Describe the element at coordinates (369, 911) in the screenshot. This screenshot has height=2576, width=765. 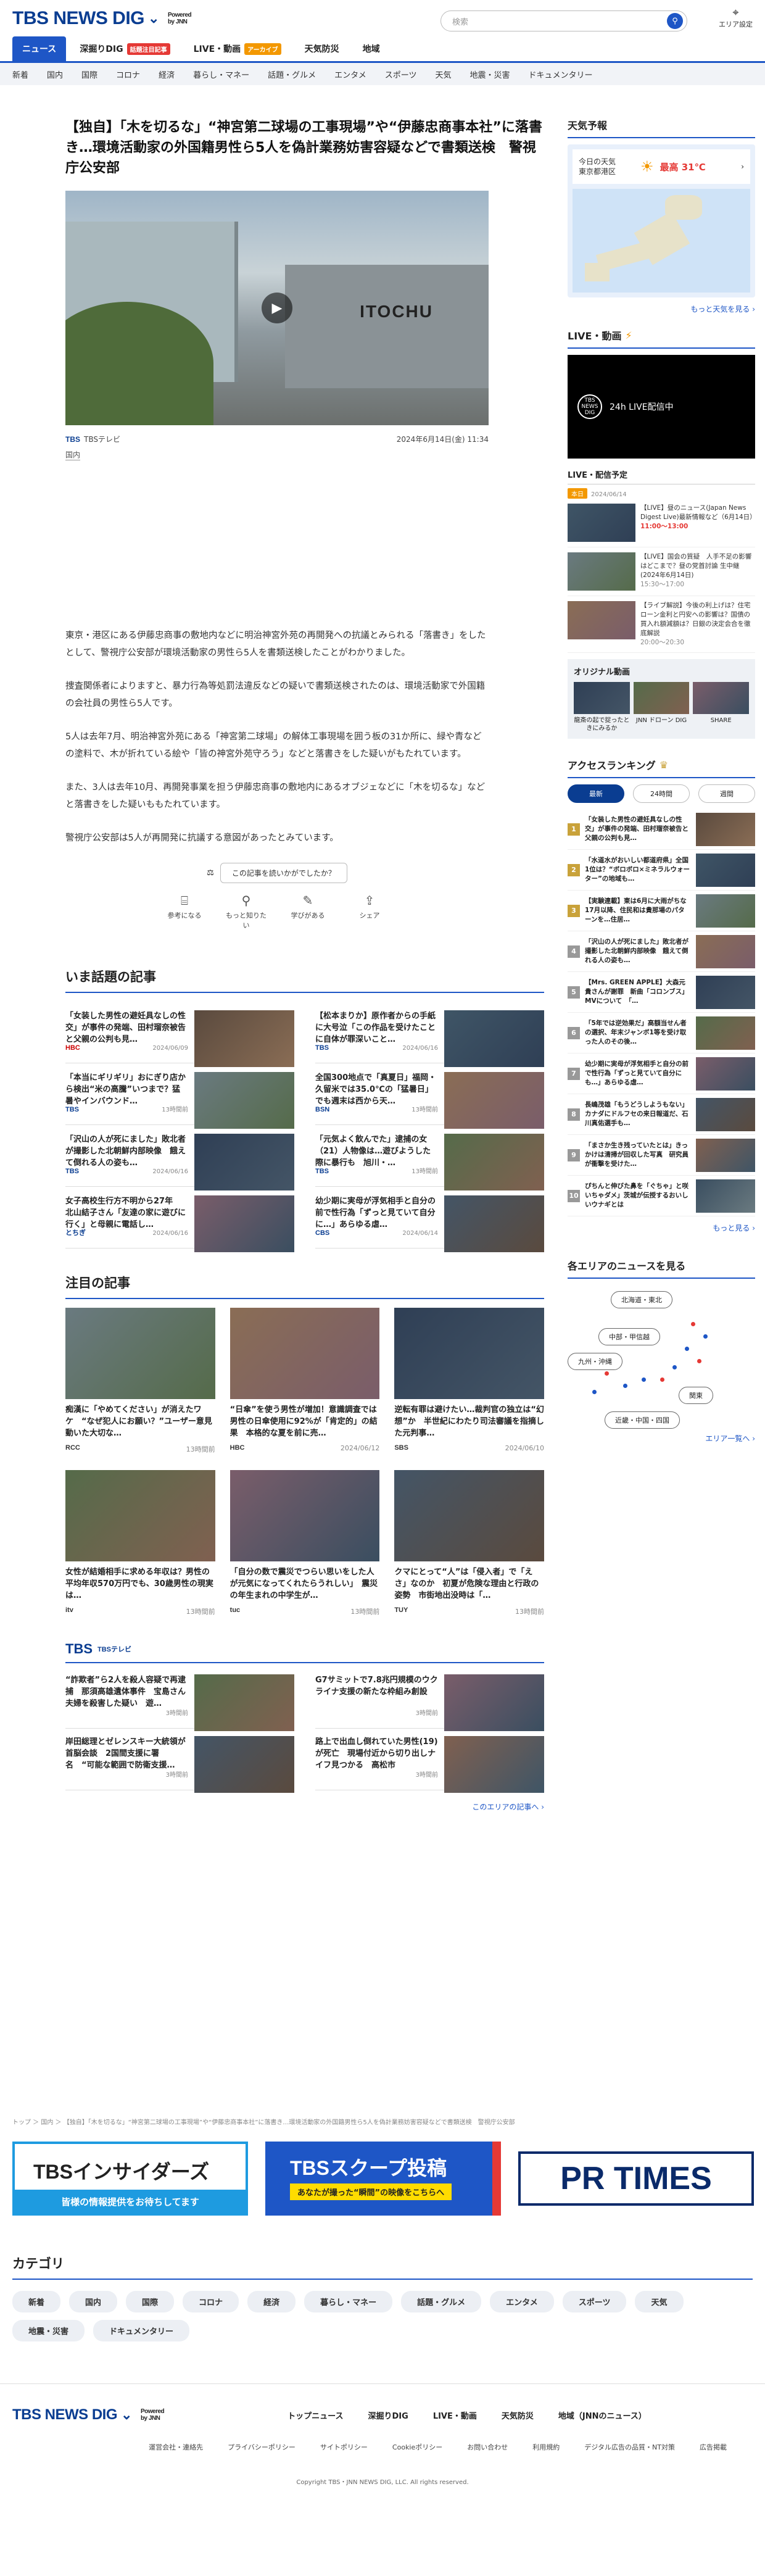
I see `feedback-option: ⇪ シェア` at that location.